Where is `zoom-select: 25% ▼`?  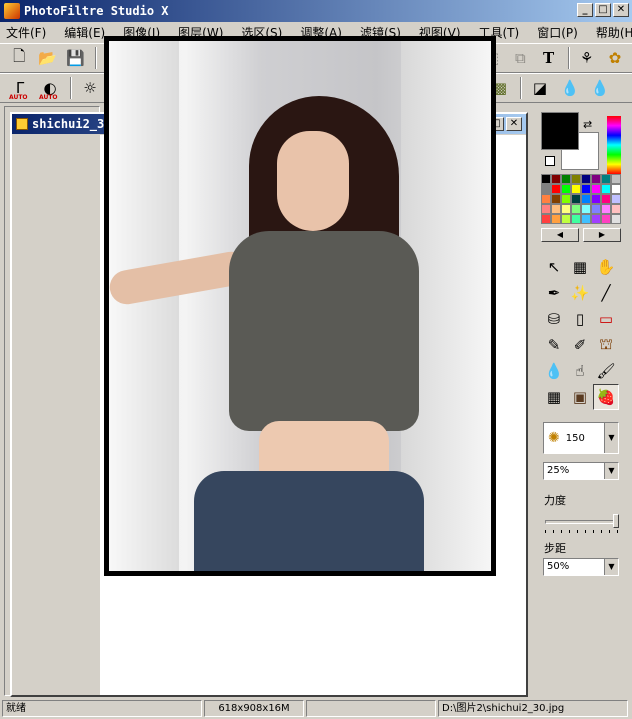 zoom-select: 25% ▼ is located at coordinates (581, 471).